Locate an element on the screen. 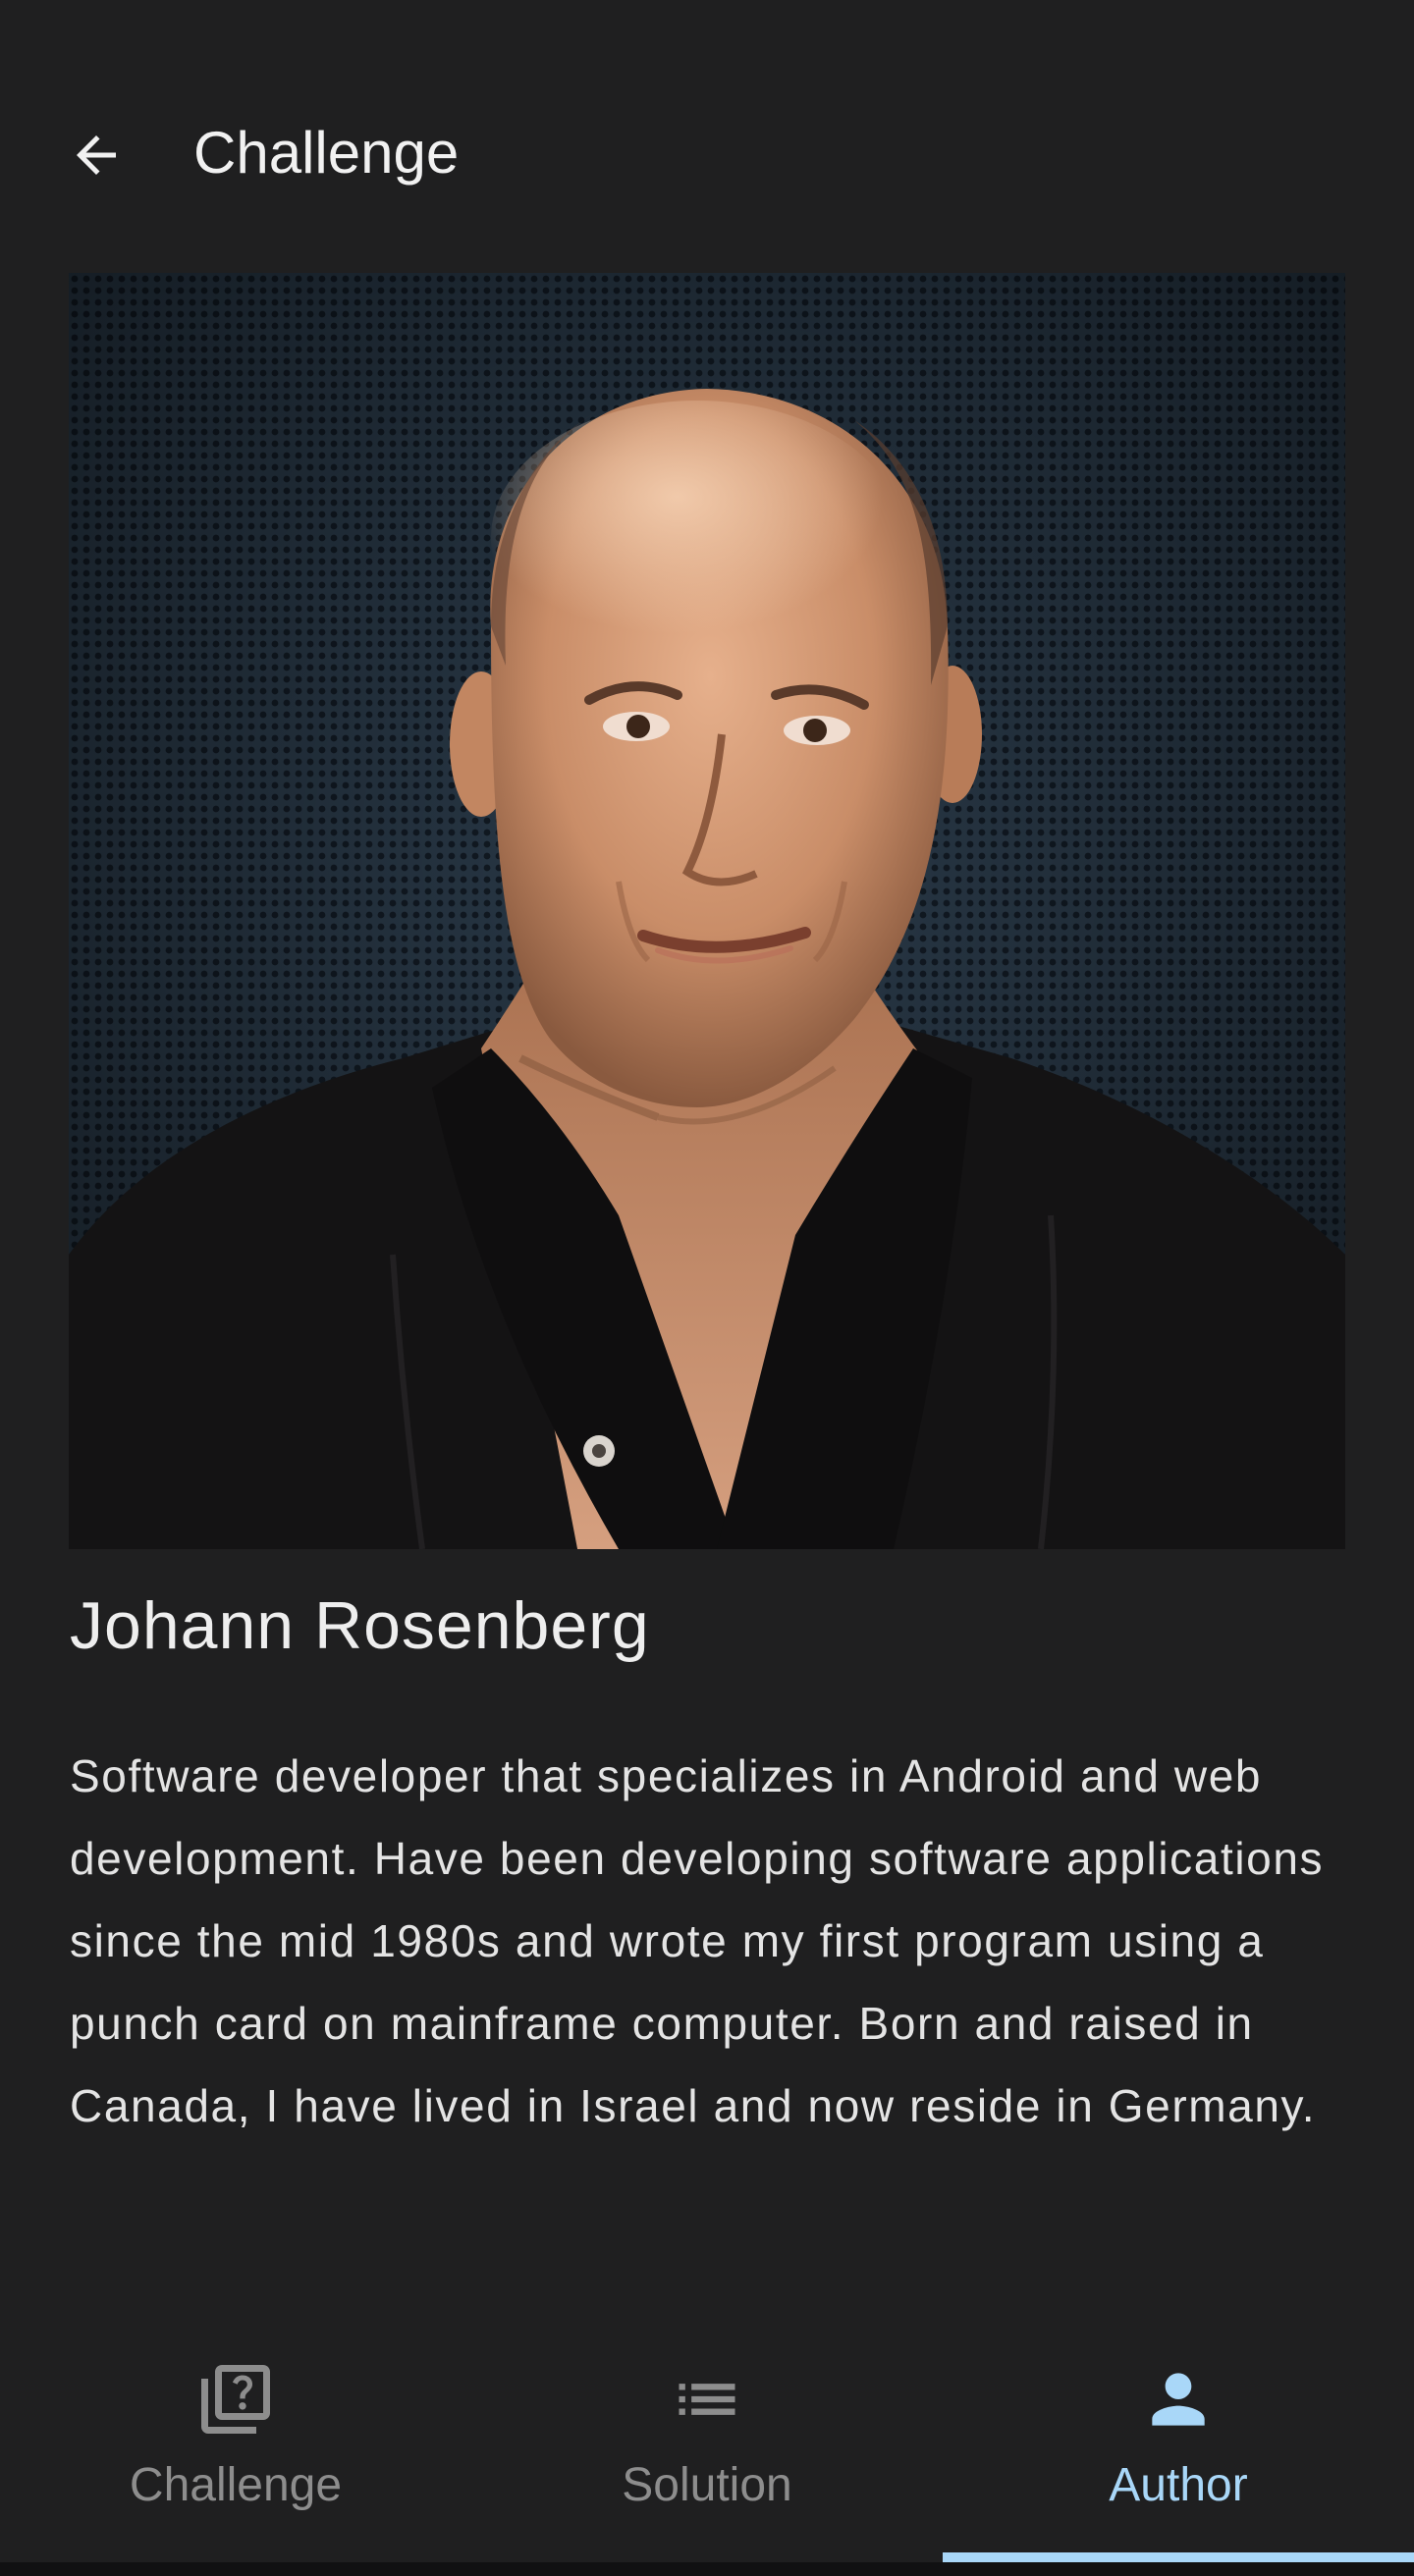 The width and height of the screenshot is (1414, 2576). arrow-back-icon is located at coordinates (96, 155).